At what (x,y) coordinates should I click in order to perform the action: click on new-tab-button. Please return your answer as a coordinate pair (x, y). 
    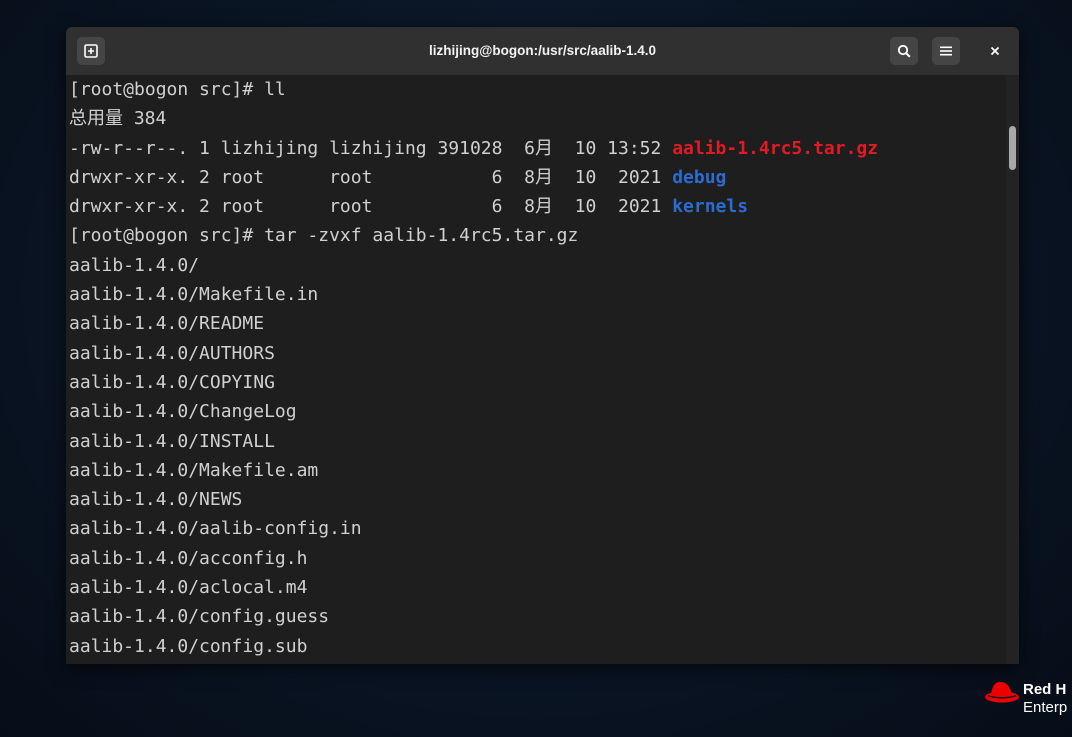
    Looking at the image, I should click on (91, 51).